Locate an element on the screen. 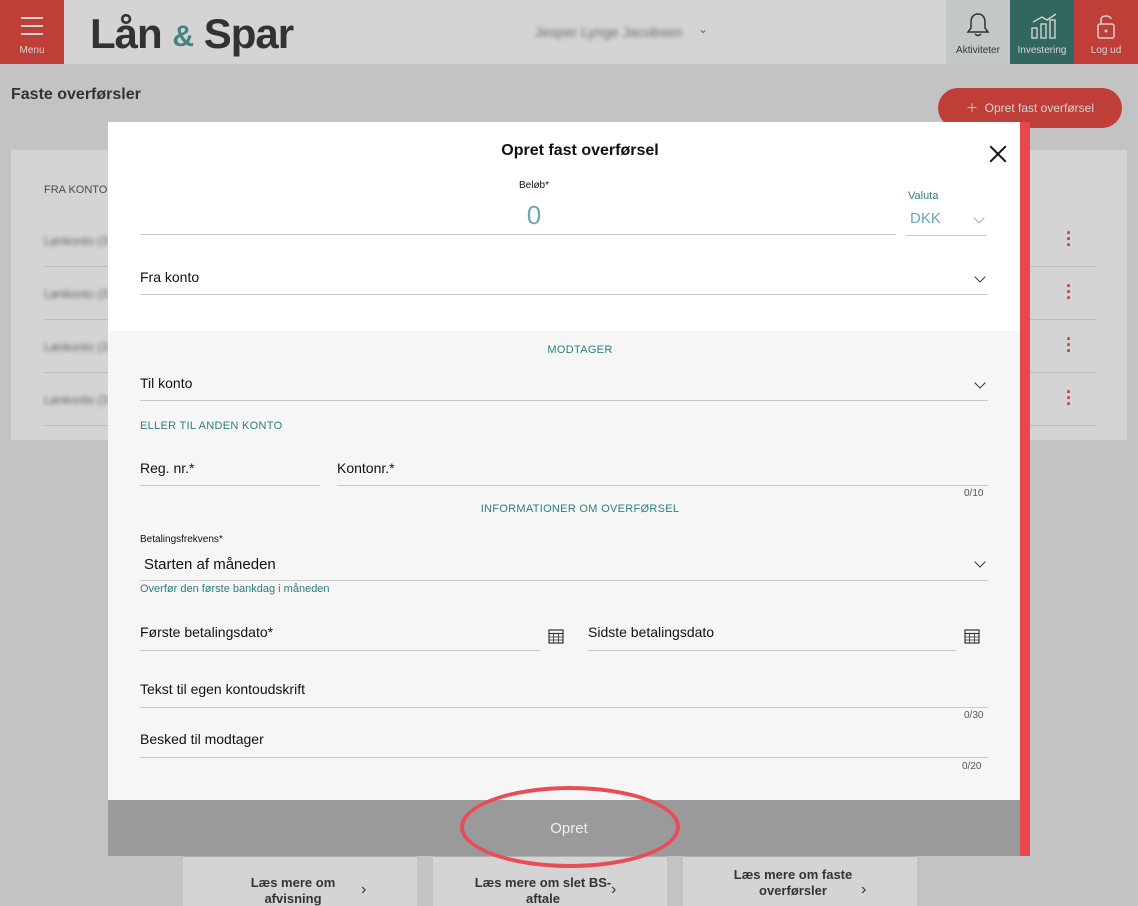 The width and height of the screenshot is (1138, 906). receiver-heading: MODTAGER is located at coordinates (580, 350).